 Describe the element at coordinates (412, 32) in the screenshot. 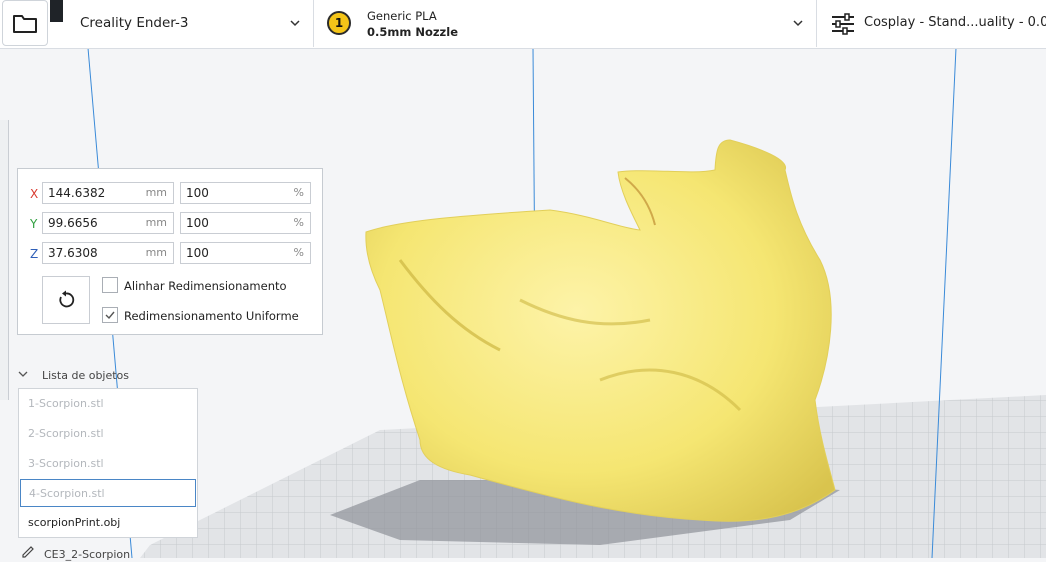

I see `nozzle-size: 0.5mm Nozzle` at that location.